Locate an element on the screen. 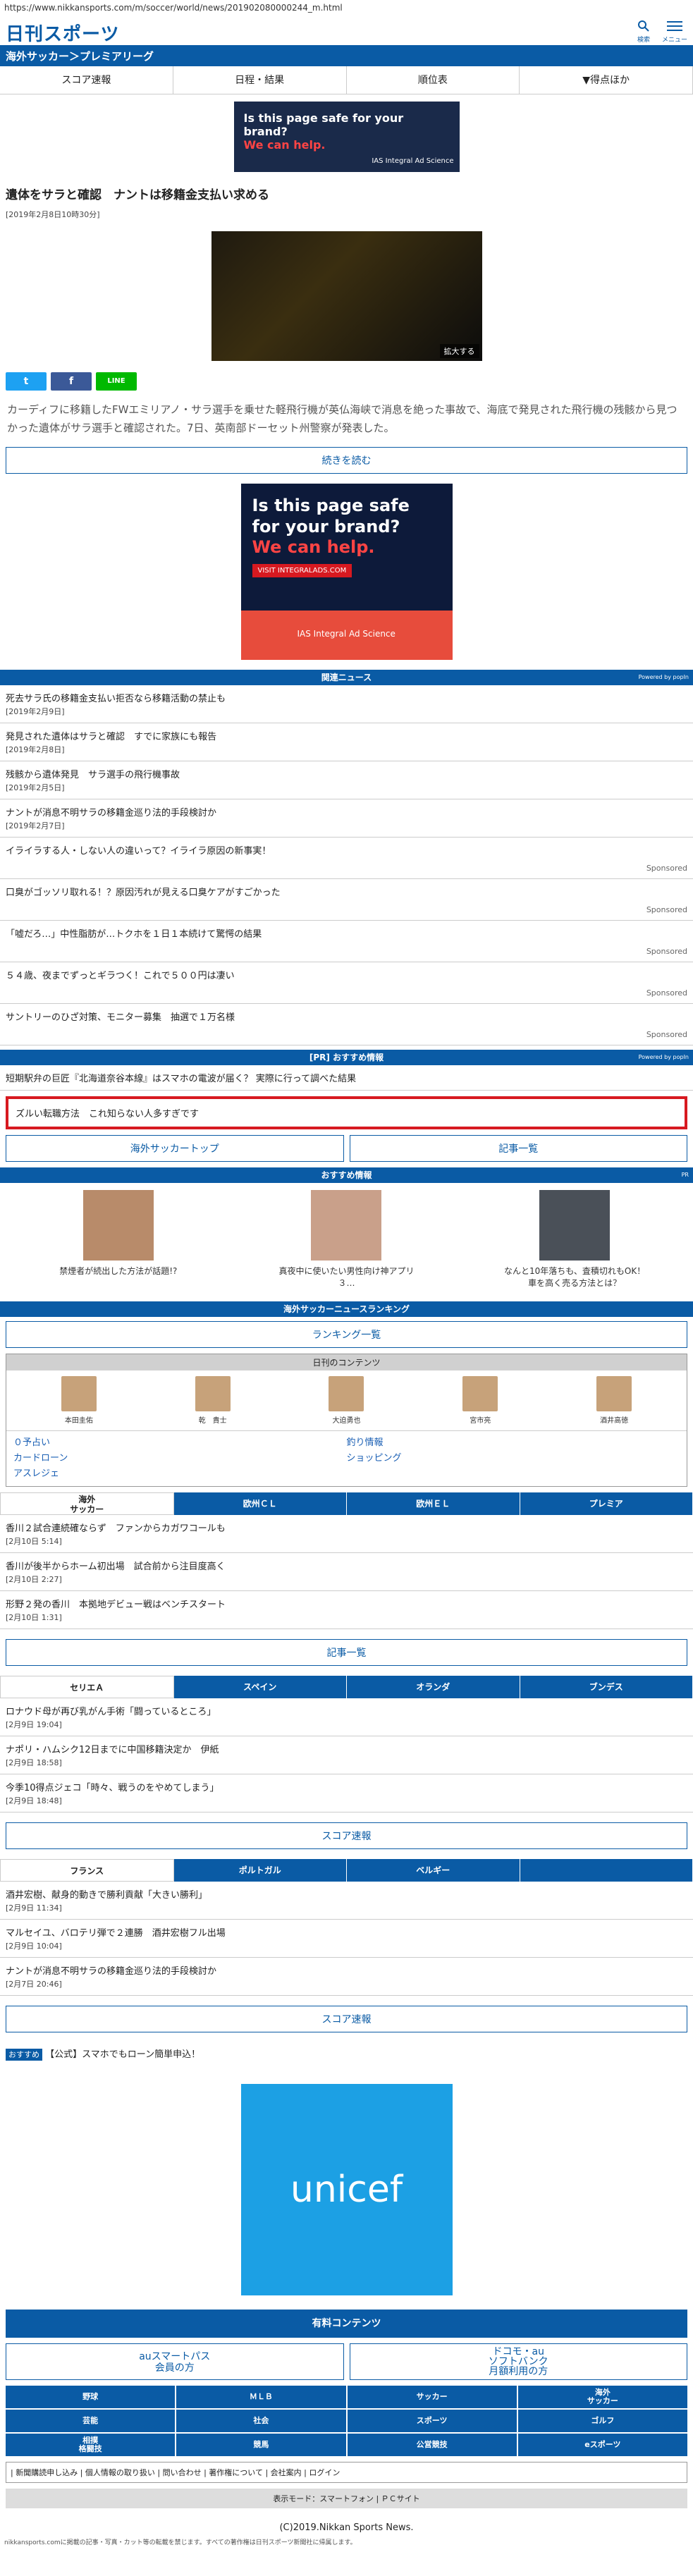 Image resolution: width=693 pixels, height=2576 pixels. tab-more: ▼得点ほか is located at coordinates (606, 80).